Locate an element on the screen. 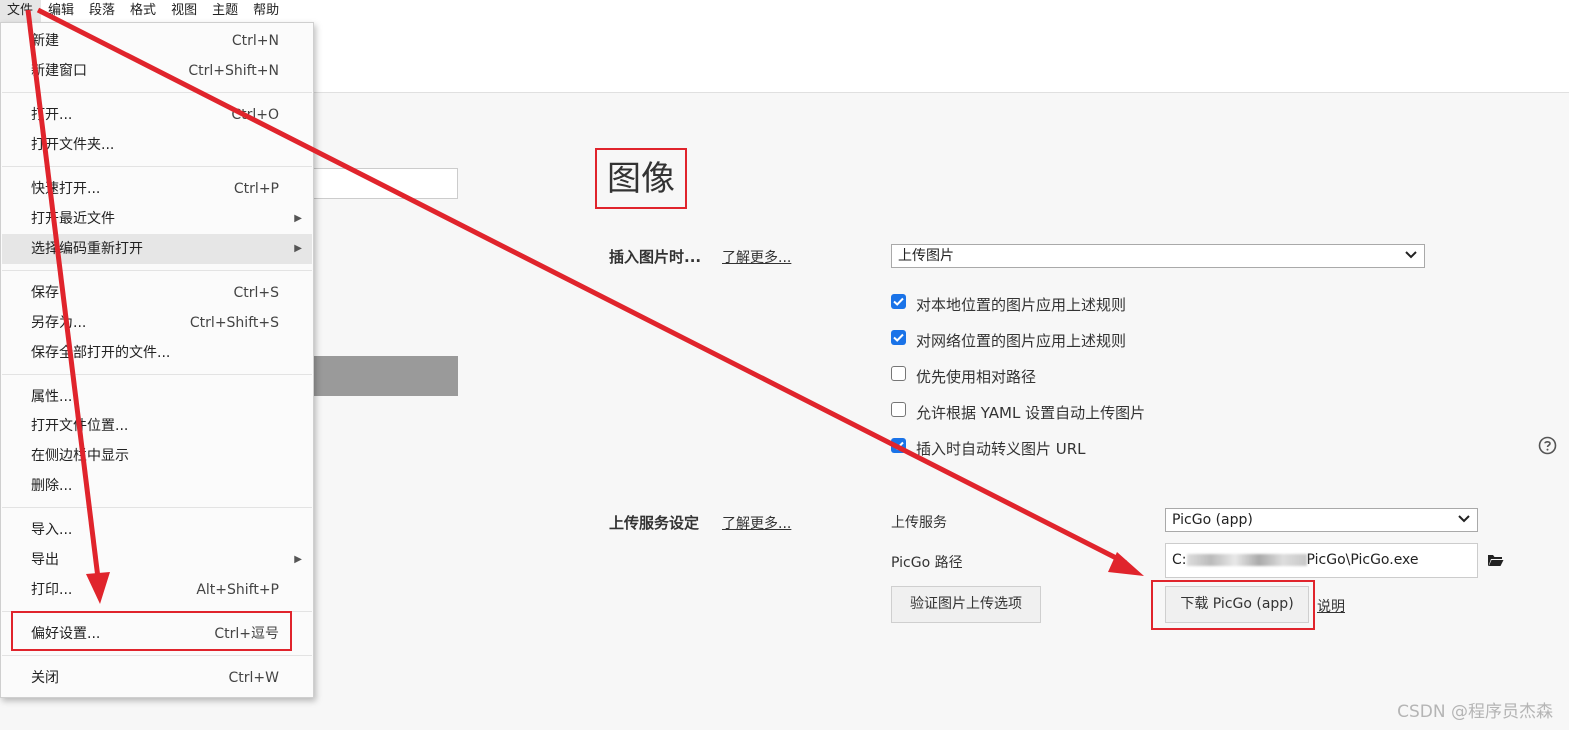 The height and width of the screenshot is (730, 1569). annotation-arrow-line is located at coordinates (63, 294).